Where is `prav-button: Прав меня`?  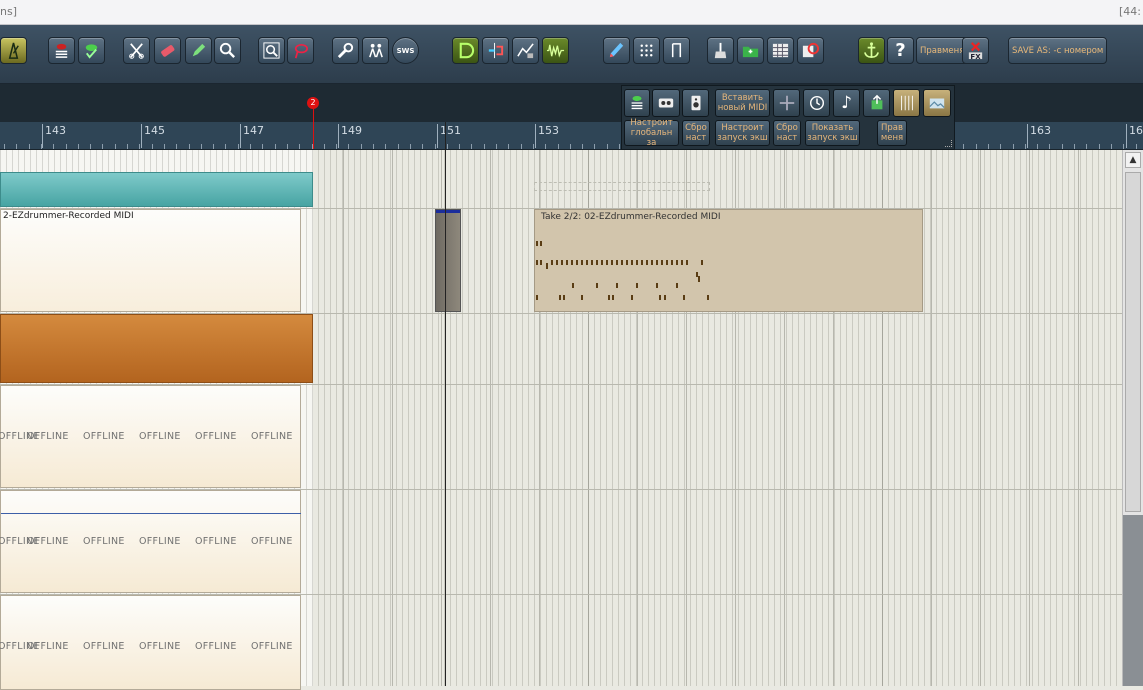 prav-button: Прав меня is located at coordinates (942, 50).